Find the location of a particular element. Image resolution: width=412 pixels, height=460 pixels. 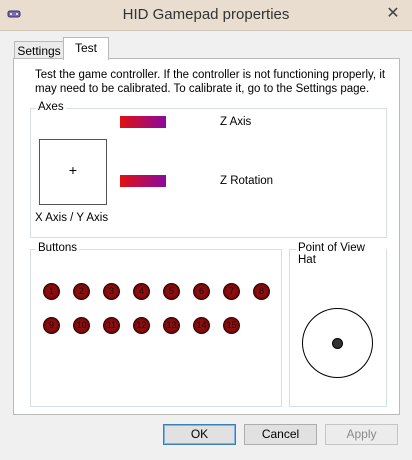

axes-group-label: Axes is located at coordinates (51, 107).